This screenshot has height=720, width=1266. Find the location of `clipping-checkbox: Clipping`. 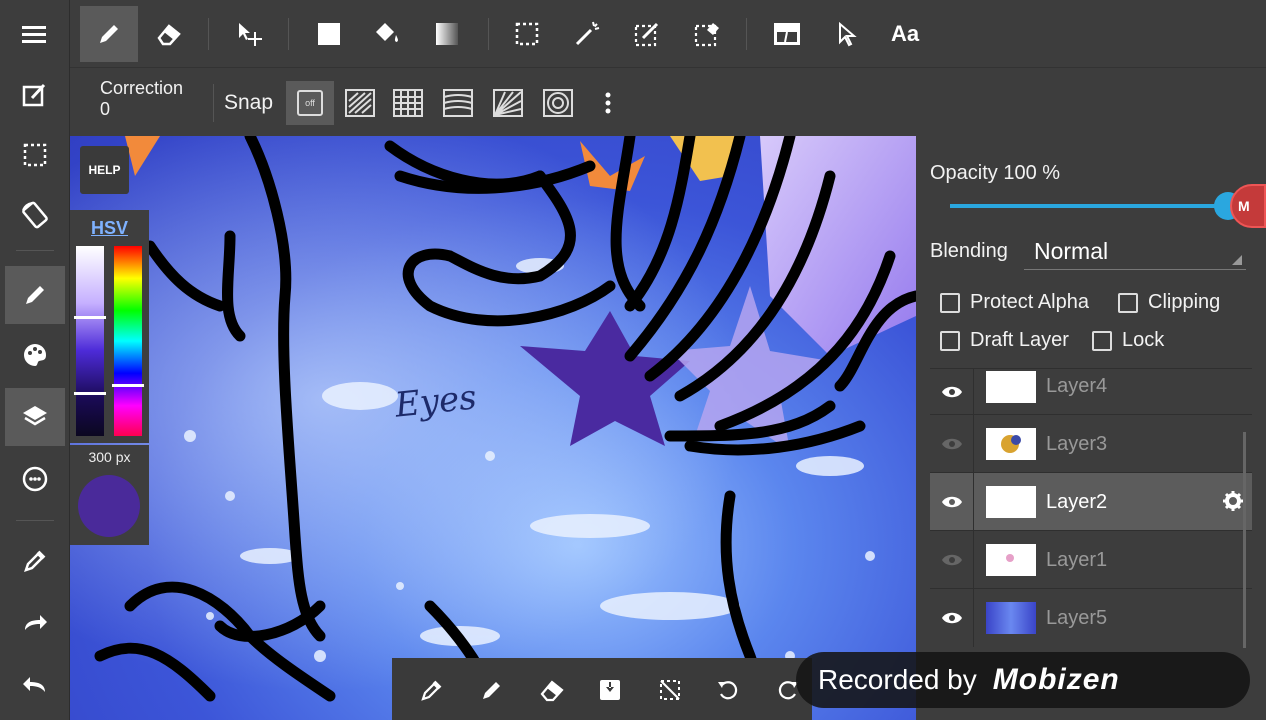

clipping-checkbox: Clipping is located at coordinates (1169, 302).